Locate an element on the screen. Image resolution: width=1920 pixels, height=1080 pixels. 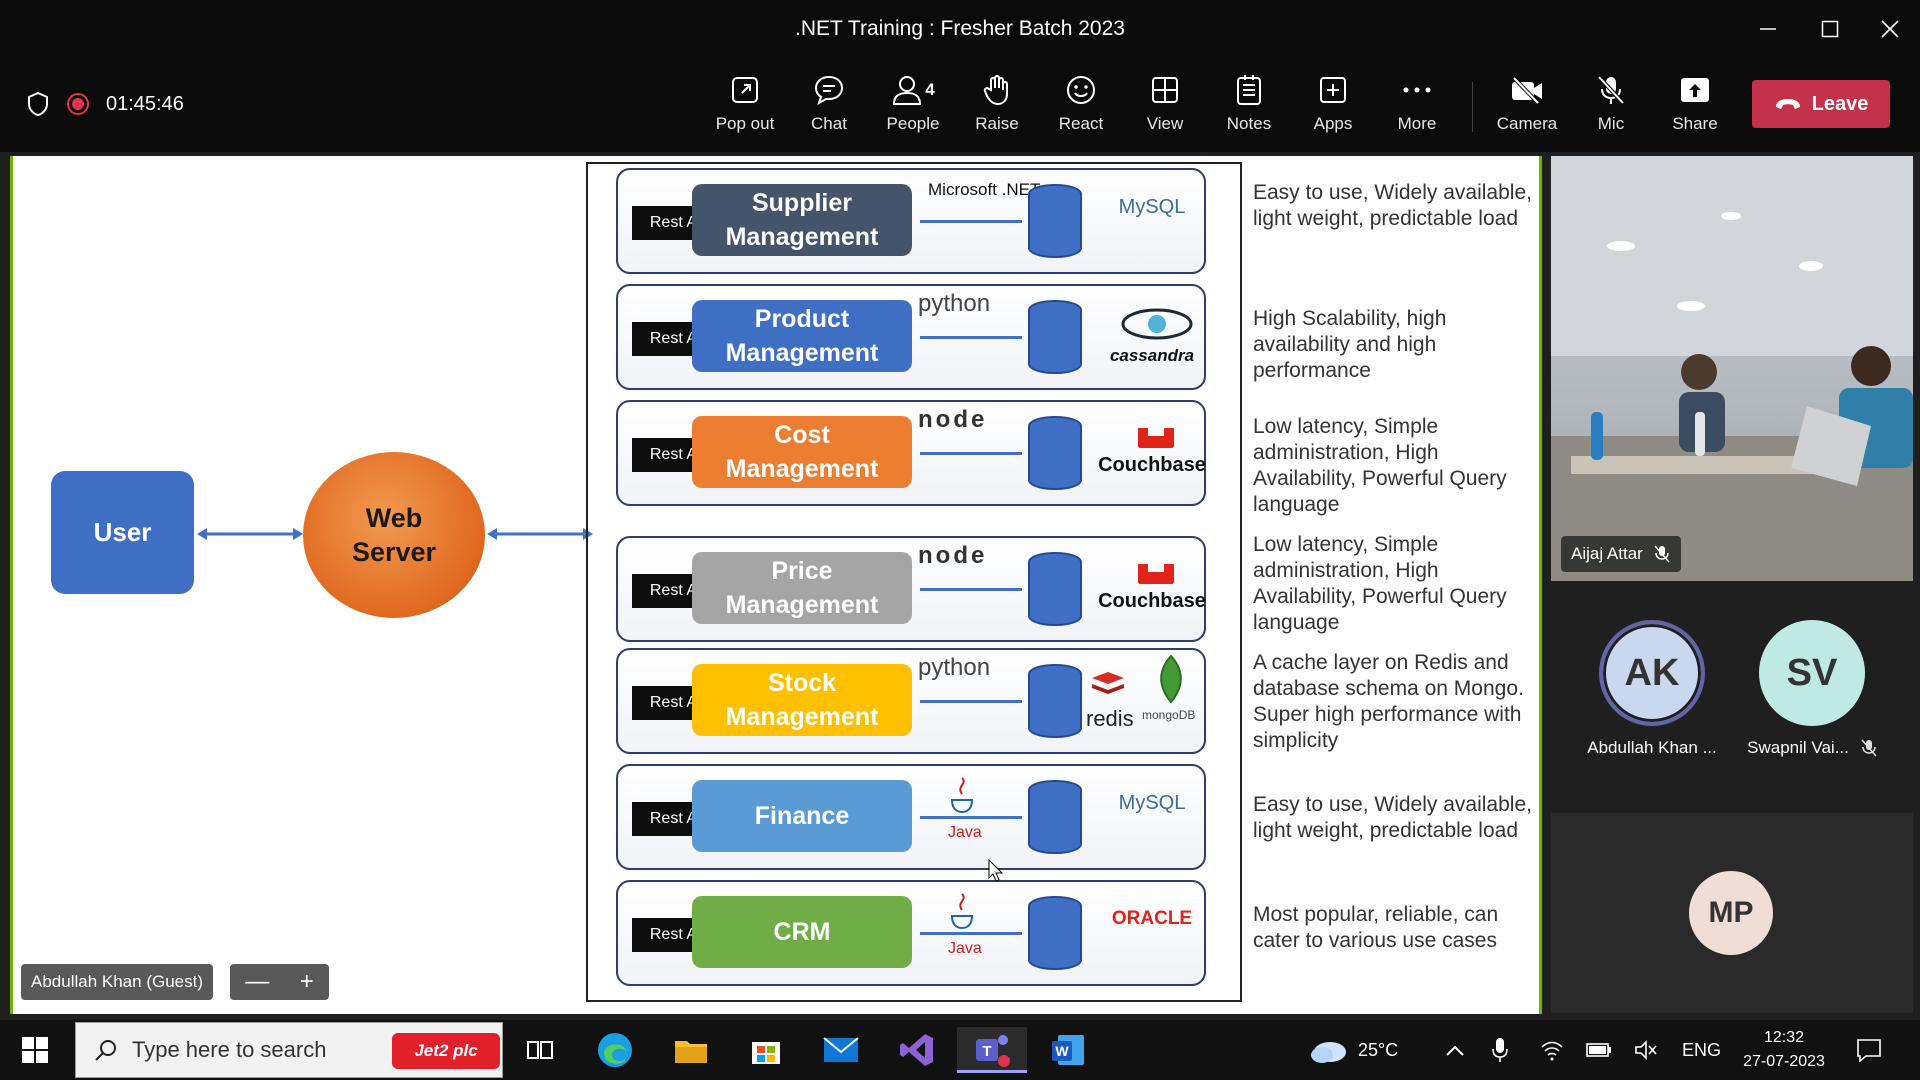
service-row: Rest API Finance Java MySQL is located at coordinates (911, 817).